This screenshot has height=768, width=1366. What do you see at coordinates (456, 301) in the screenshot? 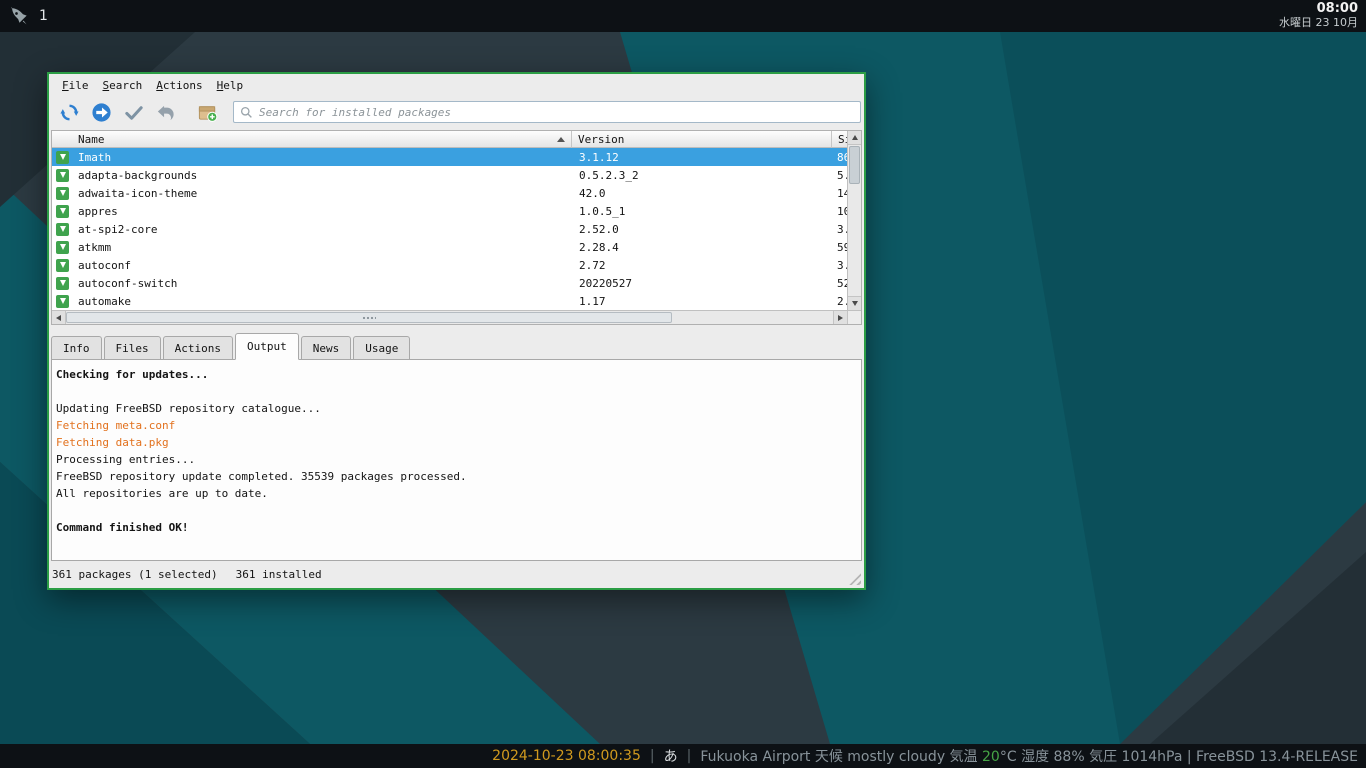
I see `table-row: automake 1.17 2.1` at bounding box center [456, 301].